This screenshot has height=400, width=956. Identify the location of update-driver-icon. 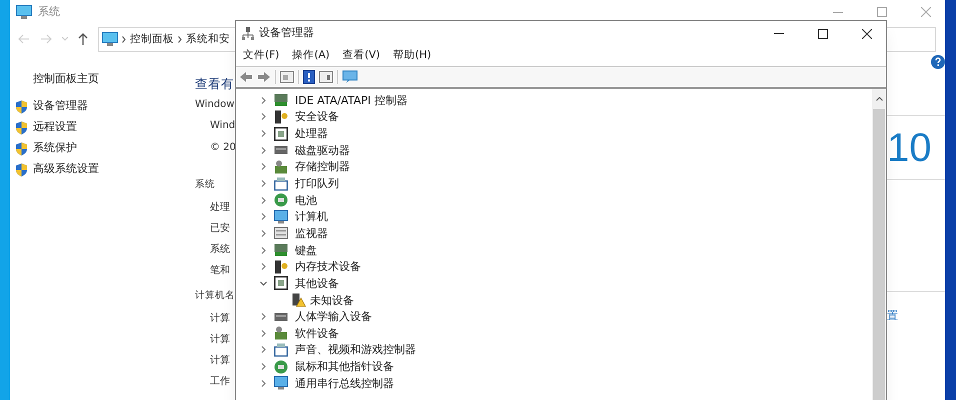
(326, 77).